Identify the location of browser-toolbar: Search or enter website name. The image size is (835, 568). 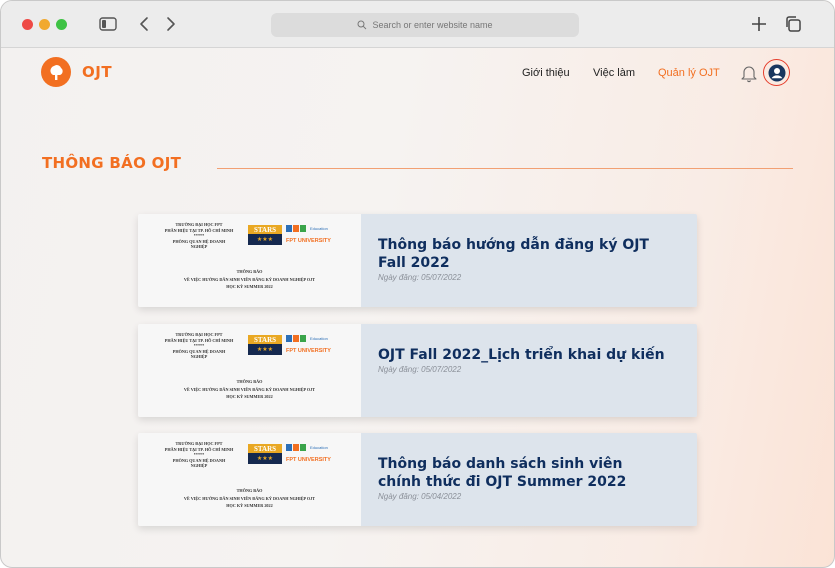
(417, 24).